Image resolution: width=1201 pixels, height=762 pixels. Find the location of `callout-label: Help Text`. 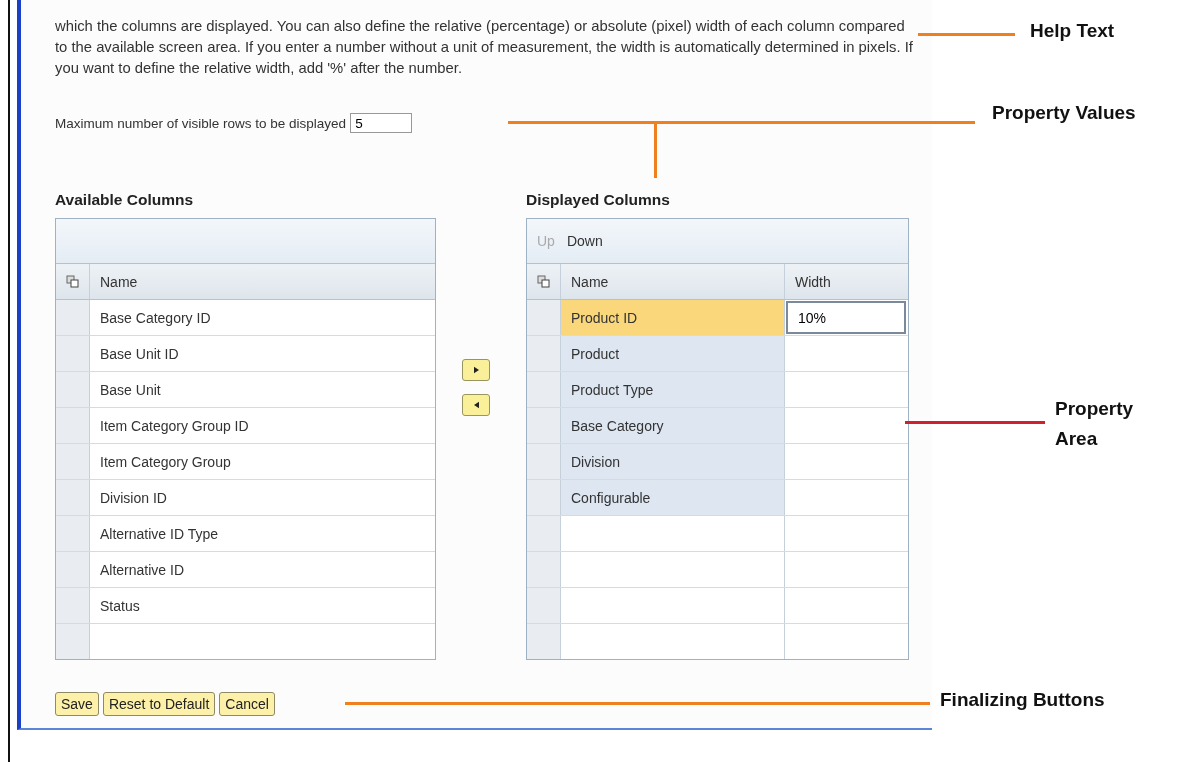

callout-label: Help Text is located at coordinates (1072, 31).